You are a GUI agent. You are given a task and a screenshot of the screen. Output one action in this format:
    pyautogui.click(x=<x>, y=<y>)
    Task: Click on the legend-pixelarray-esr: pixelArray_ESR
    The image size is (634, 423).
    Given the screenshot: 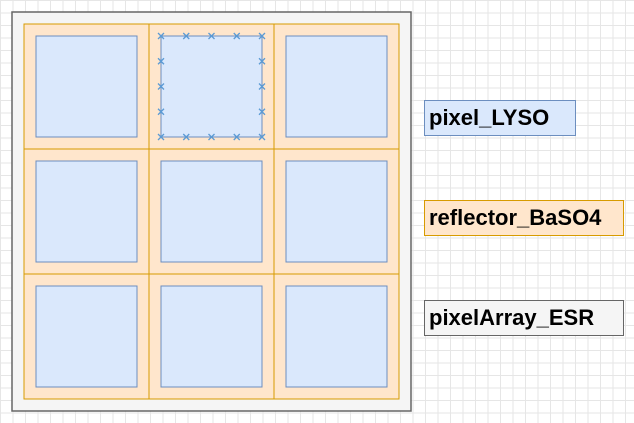 What is the action you would take?
    pyautogui.click(x=524, y=318)
    